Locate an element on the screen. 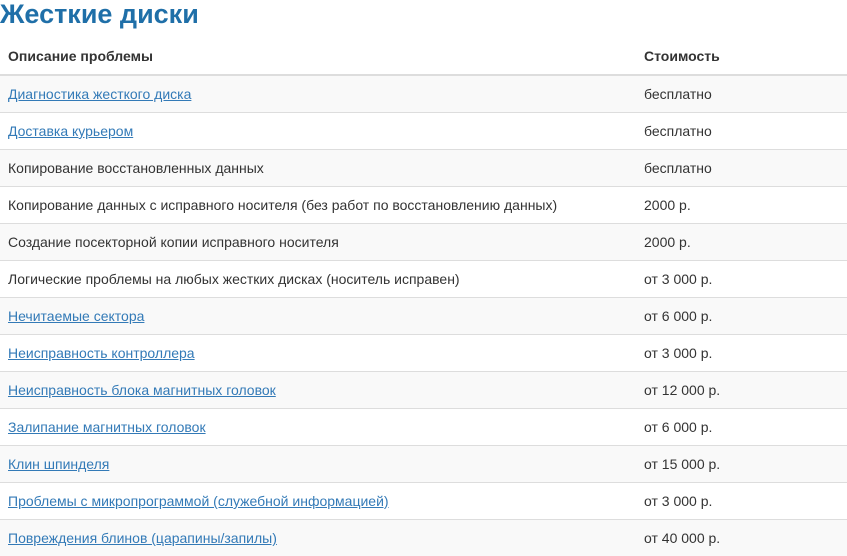 This screenshot has width=847, height=556. row-description-cell: Повреждения блинов (царапины/запилы) is located at coordinates (318, 537).